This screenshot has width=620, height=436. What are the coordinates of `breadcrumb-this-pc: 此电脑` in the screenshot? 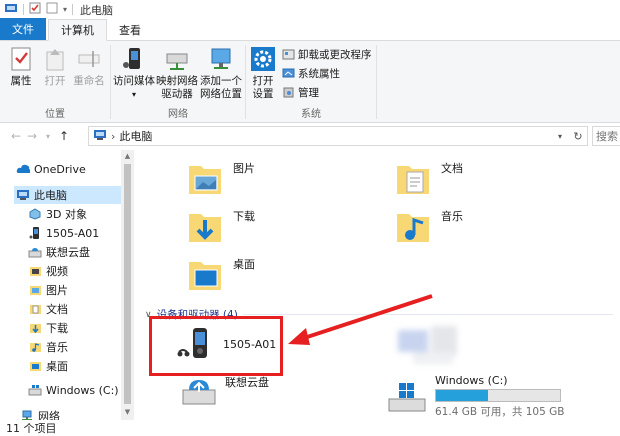 It's located at (135, 136).